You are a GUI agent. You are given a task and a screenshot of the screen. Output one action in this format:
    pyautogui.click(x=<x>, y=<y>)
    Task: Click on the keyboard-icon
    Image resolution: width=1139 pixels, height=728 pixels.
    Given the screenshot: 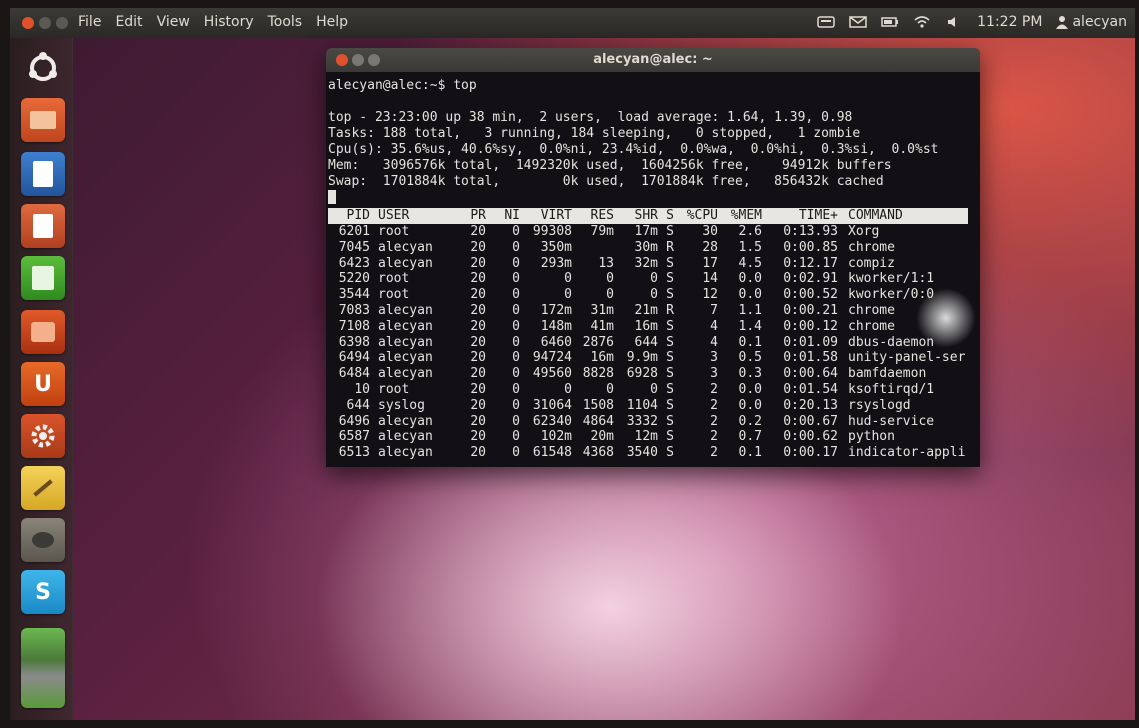 What is the action you would take?
    pyautogui.click(x=826, y=22)
    